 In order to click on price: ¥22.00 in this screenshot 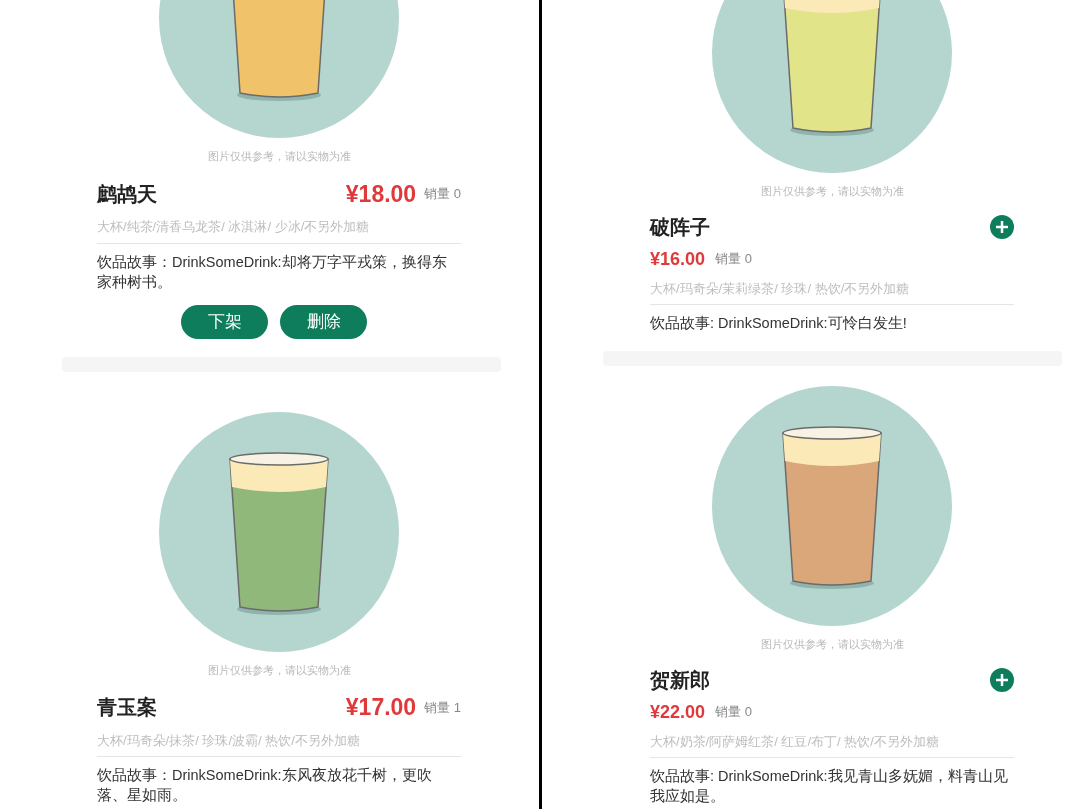, I will do `click(678, 712)`.